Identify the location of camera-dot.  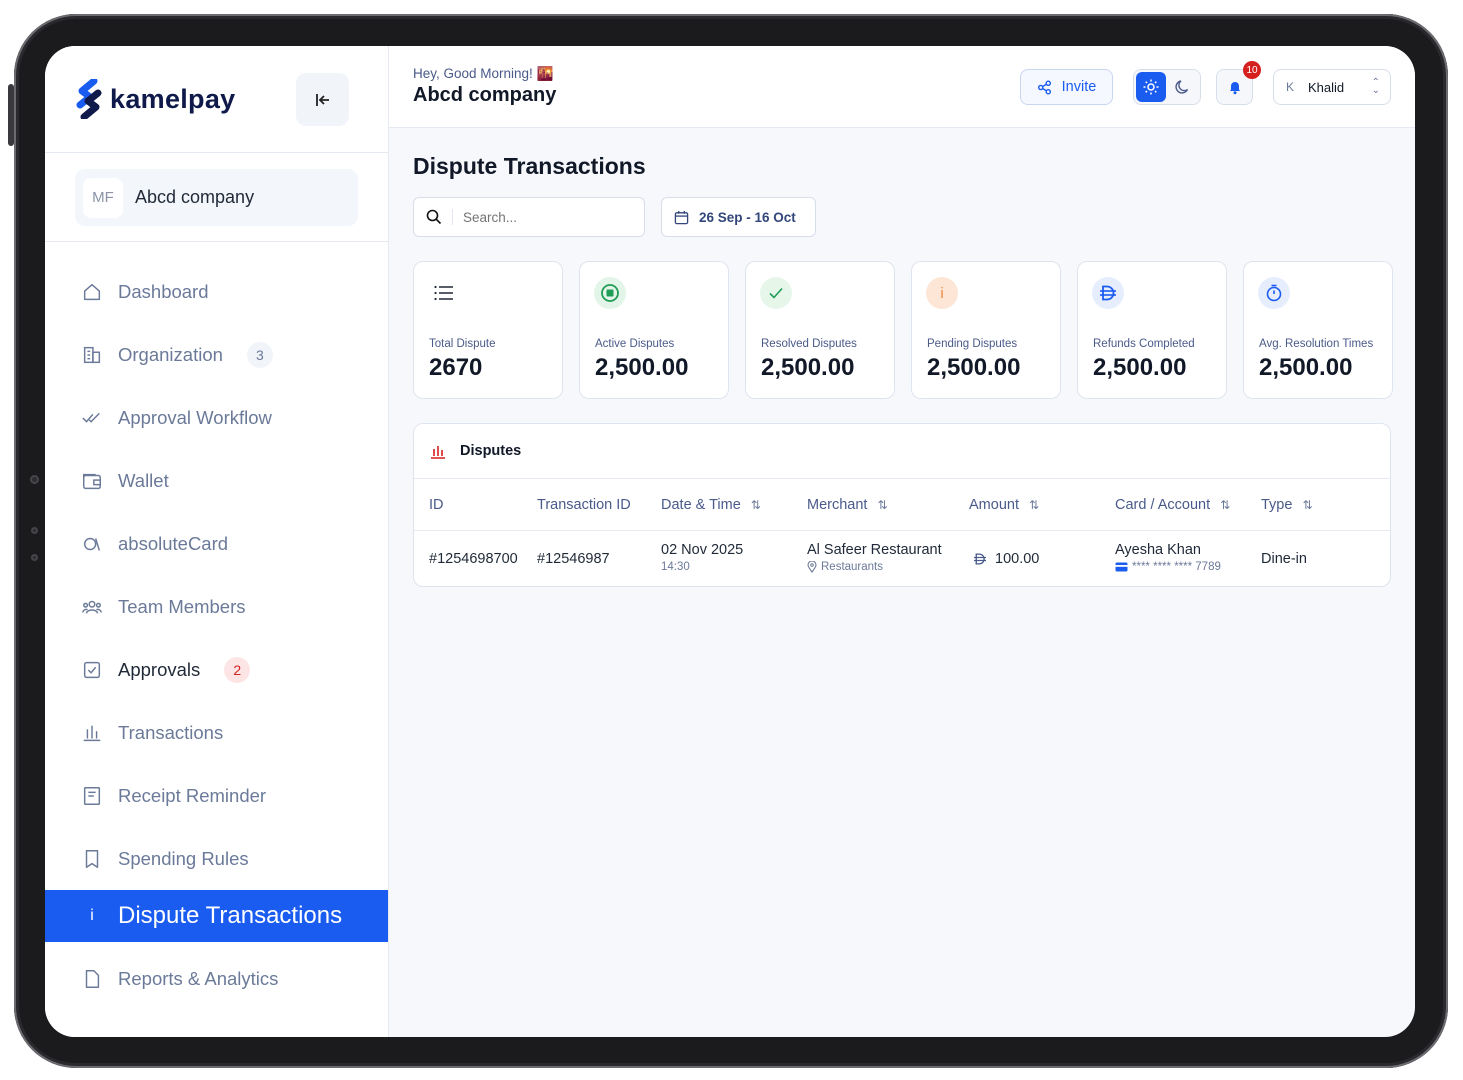
(34, 479).